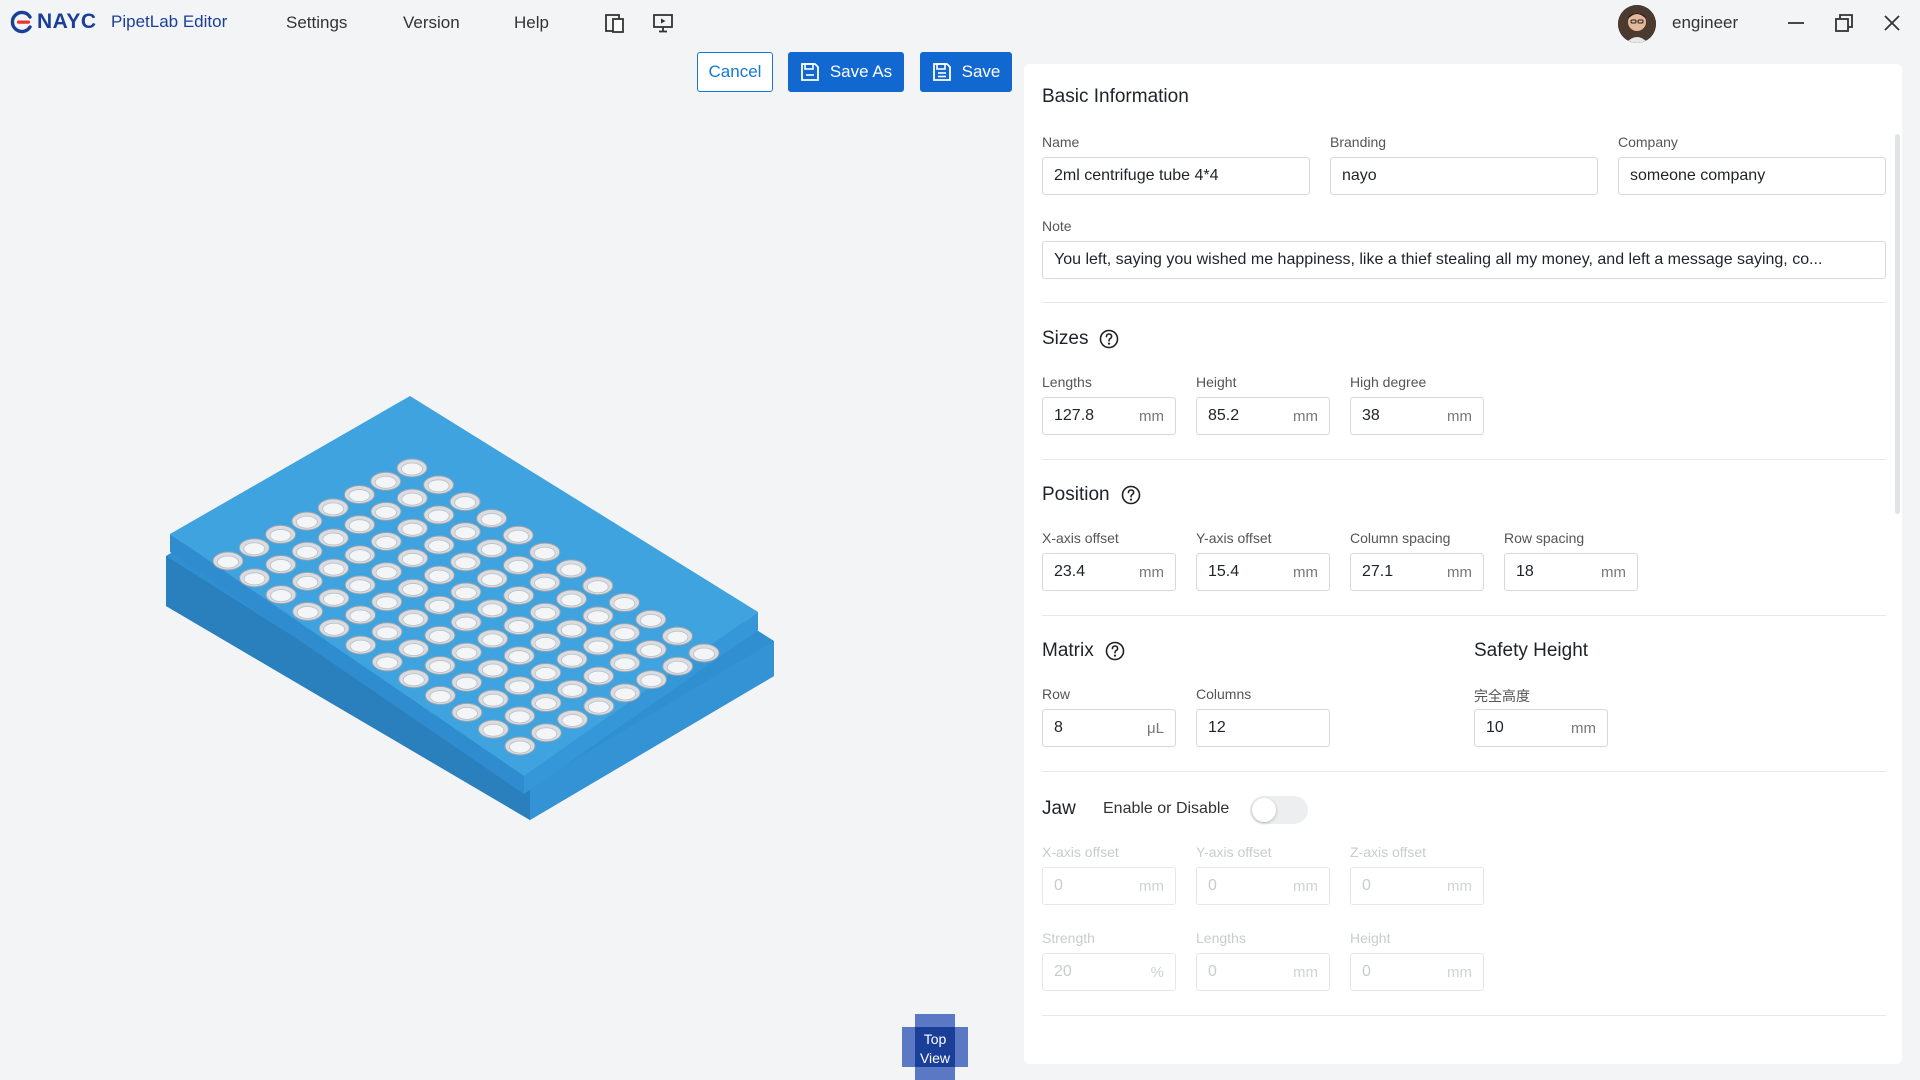  I want to click on x-offset-field: 23.4 mm, so click(1109, 572).